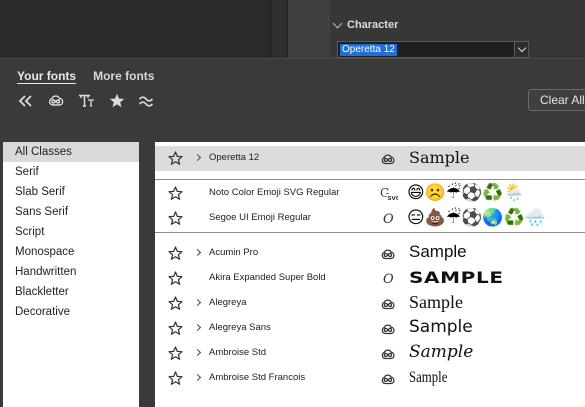 The height and width of the screenshot is (407, 585). I want to click on font-row: Ambroise Std Sample, so click(370, 353).